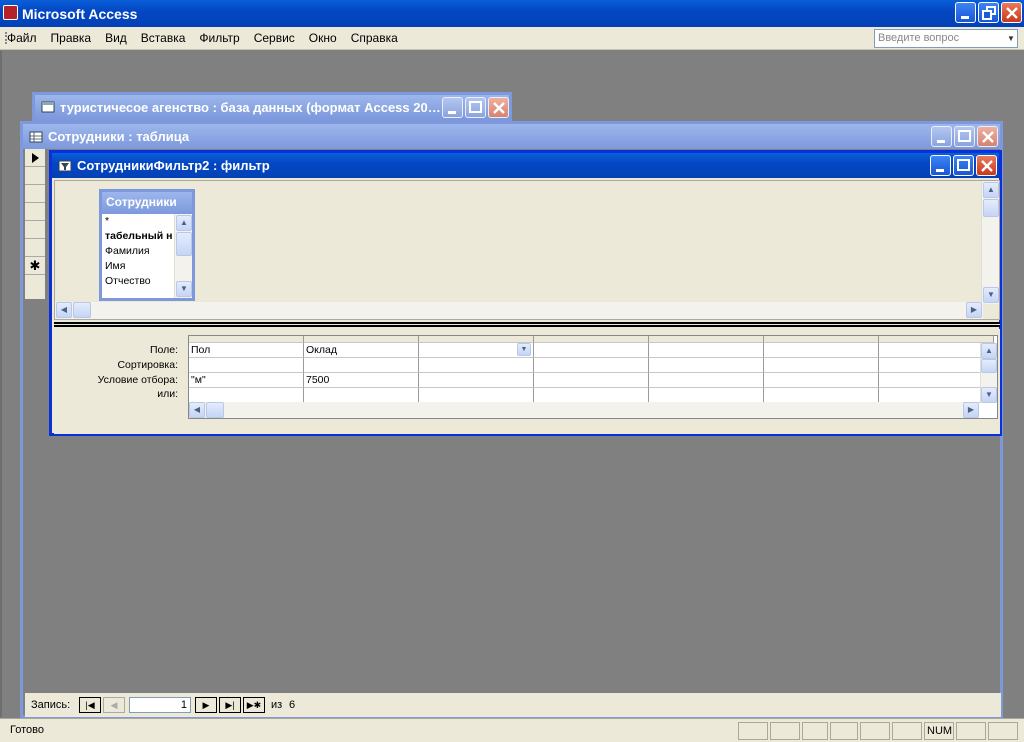 This screenshot has height=742, width=1024. Describe the element at coordinates (137, 266) in the screenshot. I see `field-item: Имя` at that location.